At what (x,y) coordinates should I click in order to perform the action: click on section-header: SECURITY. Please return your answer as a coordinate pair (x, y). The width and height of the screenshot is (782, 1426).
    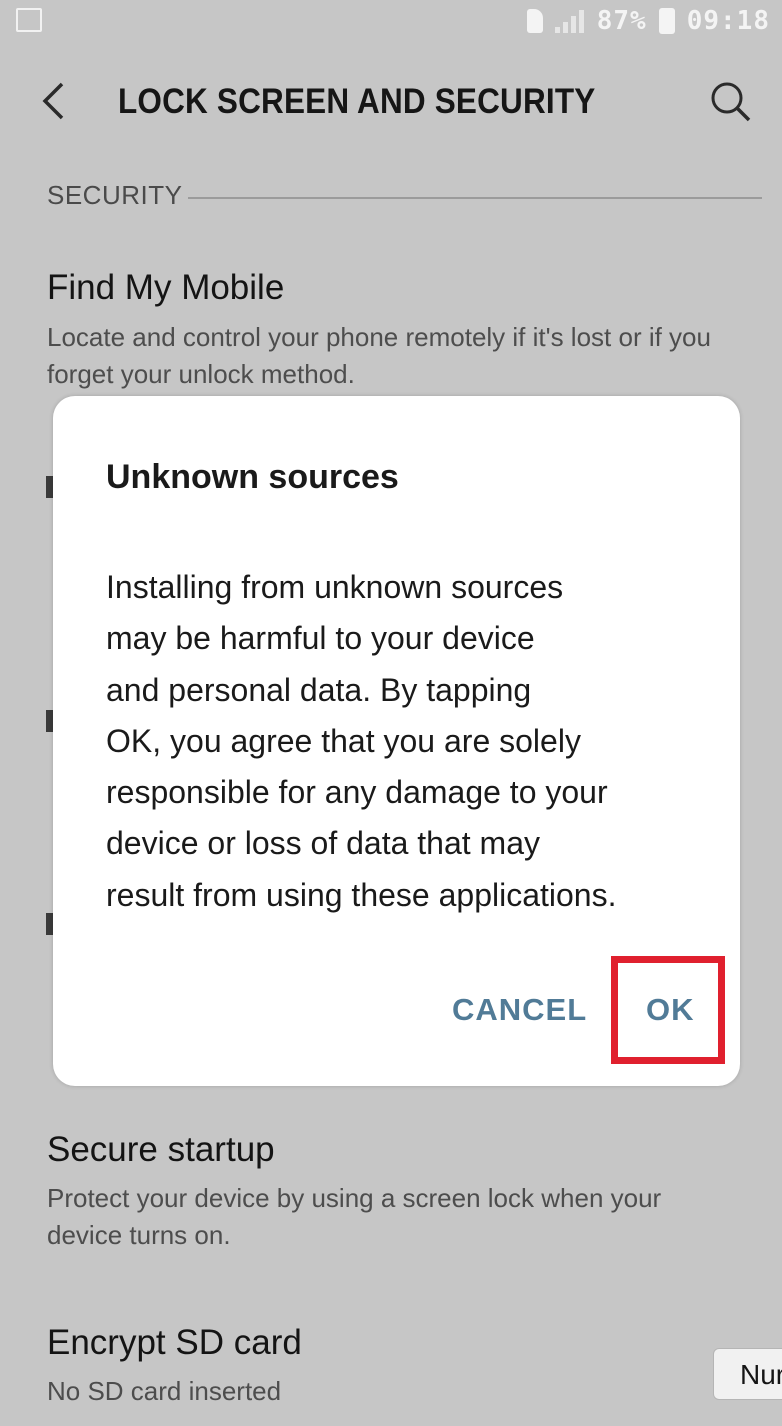
    Looking at the image, I should click on (115, 195).